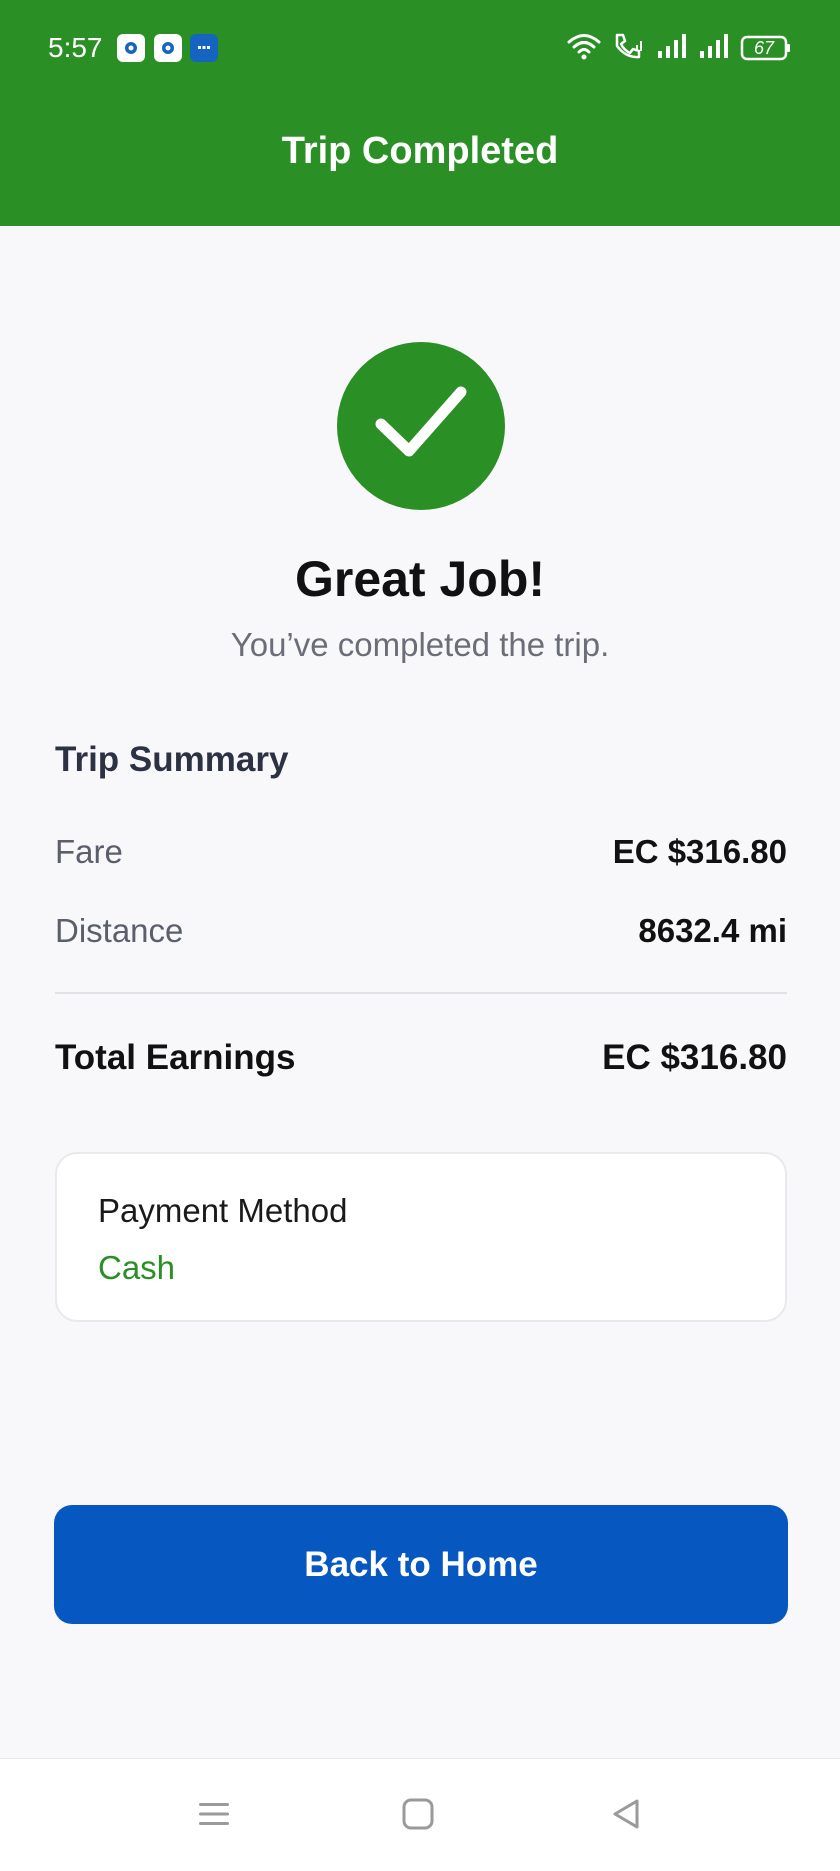 This screenshot has height=1871, width=840. I want to click on payment-method-value: Cash, so click(137, 1267).